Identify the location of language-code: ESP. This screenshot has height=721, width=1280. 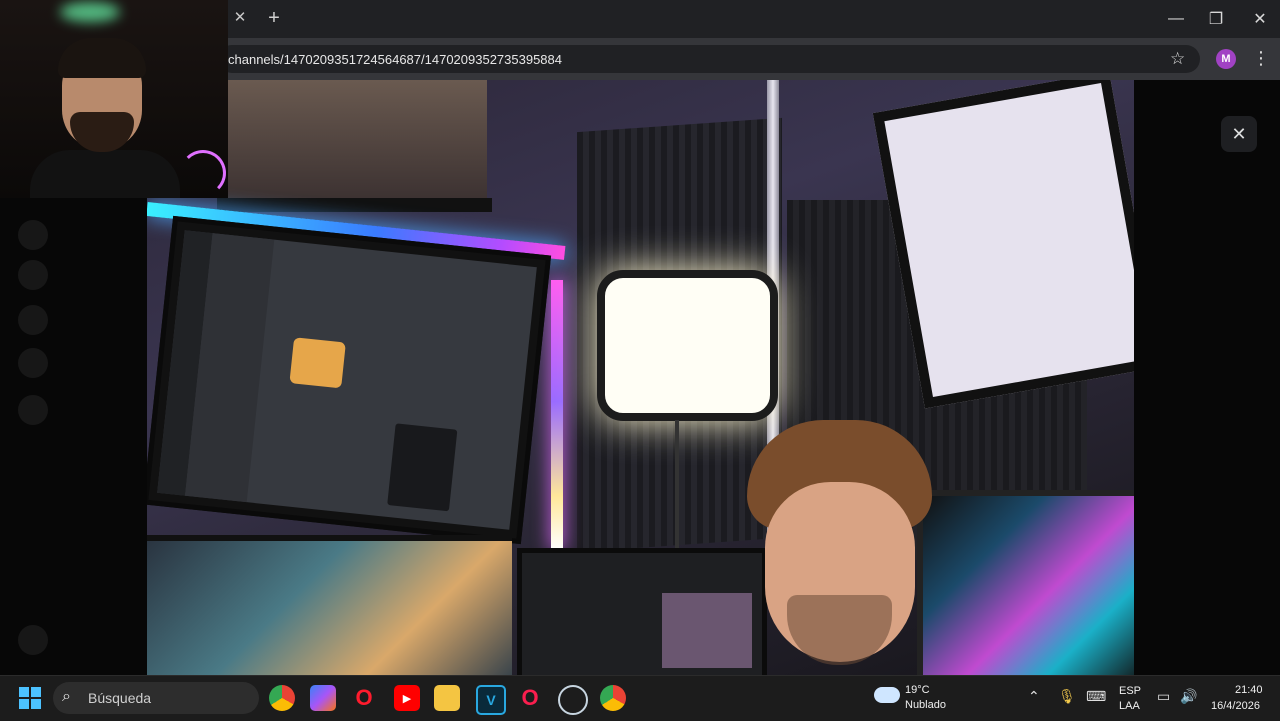
(1130, 691).